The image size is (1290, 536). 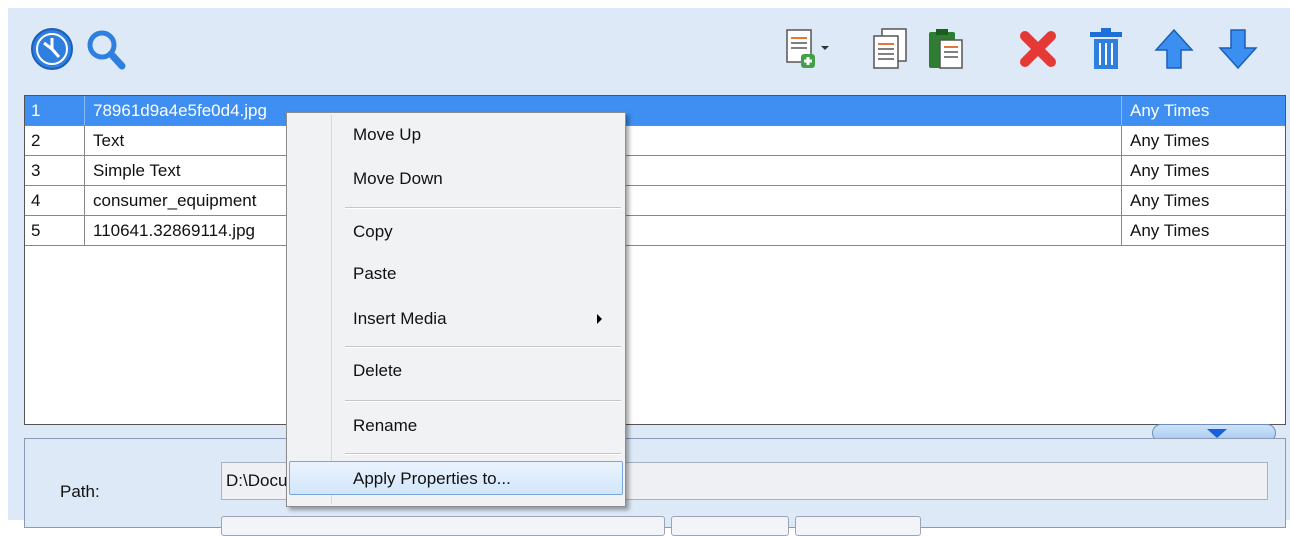 I want to click on menu-item-move-down: Move Down, so click(x=456, y=179).